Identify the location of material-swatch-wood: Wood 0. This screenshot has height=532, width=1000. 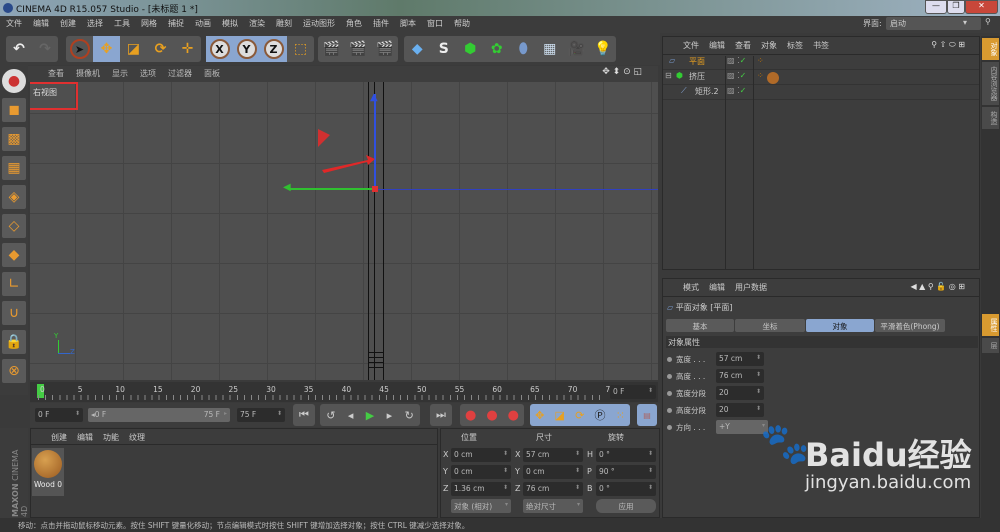
(48, 472).